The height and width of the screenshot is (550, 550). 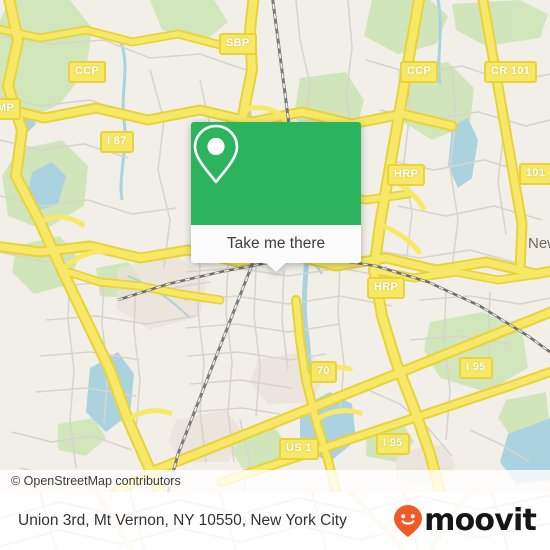 What do you see at coordinates (476, 368) in the screenshot?
I see `road-shield-i-95-north: I 95` at bounding box center [476, 368].